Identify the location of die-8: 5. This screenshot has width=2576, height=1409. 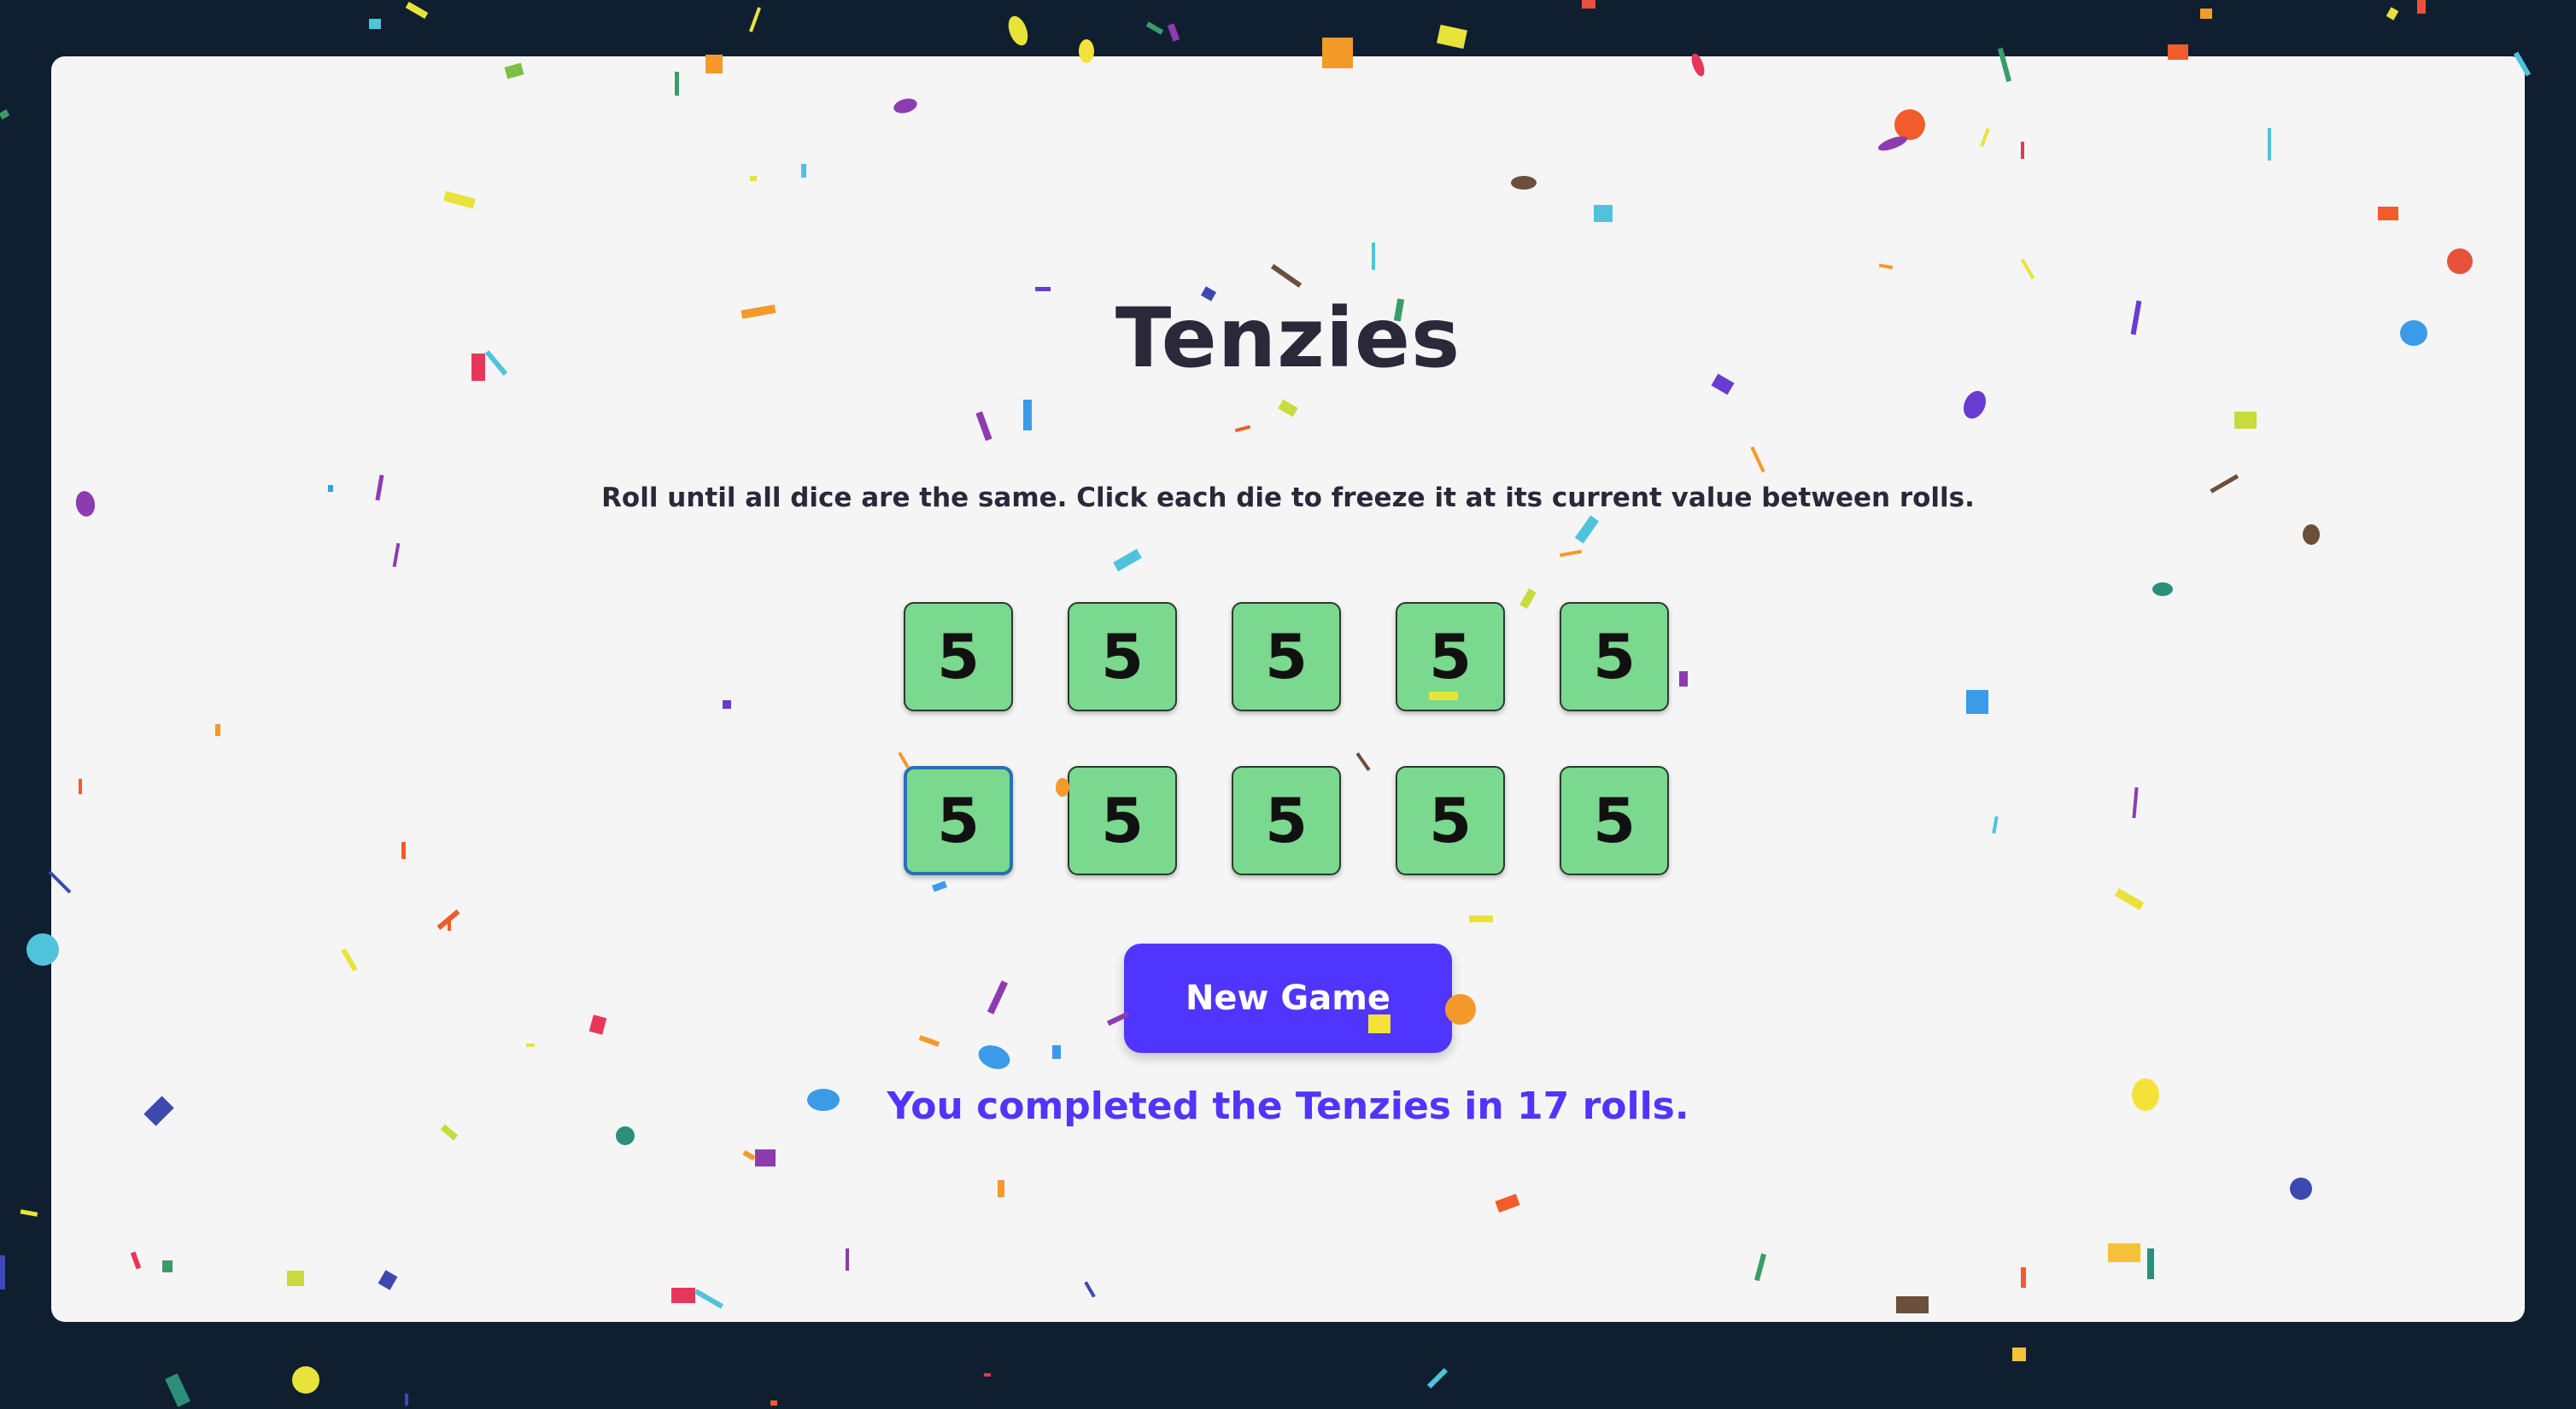
(1286, 820).